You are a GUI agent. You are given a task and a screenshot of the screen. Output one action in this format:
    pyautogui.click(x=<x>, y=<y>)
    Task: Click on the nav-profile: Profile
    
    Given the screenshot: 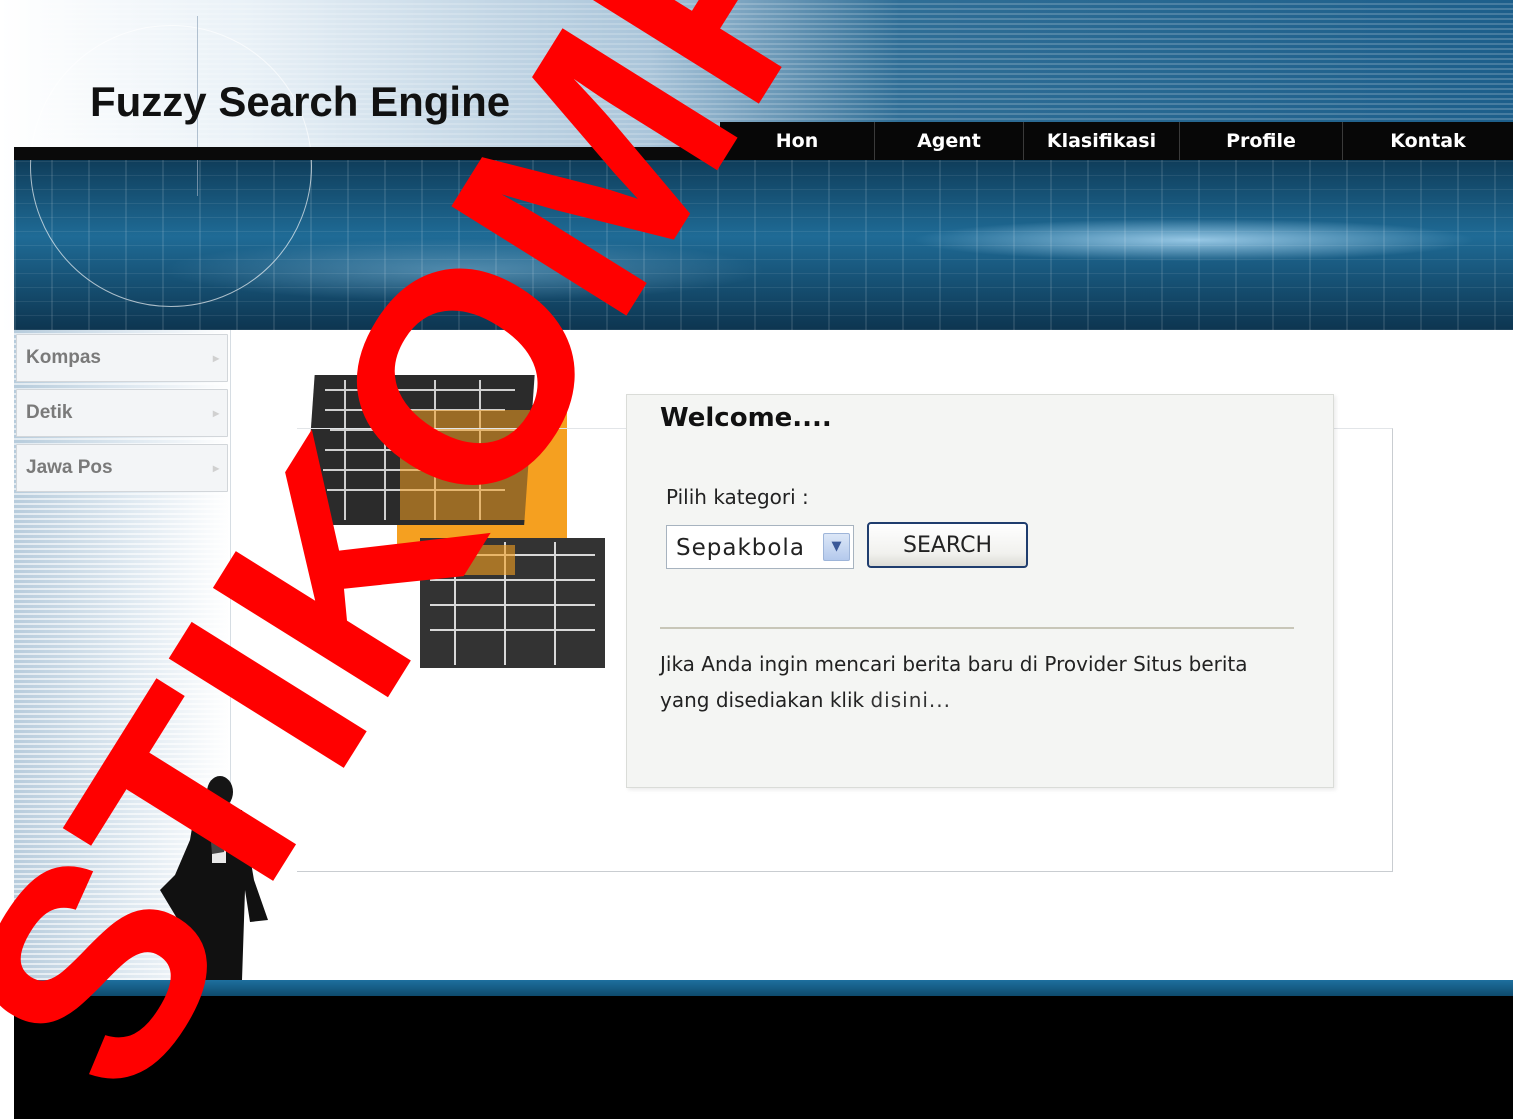 What is the action you would take?
    pyautogui.click(x=1260, y=141)
    